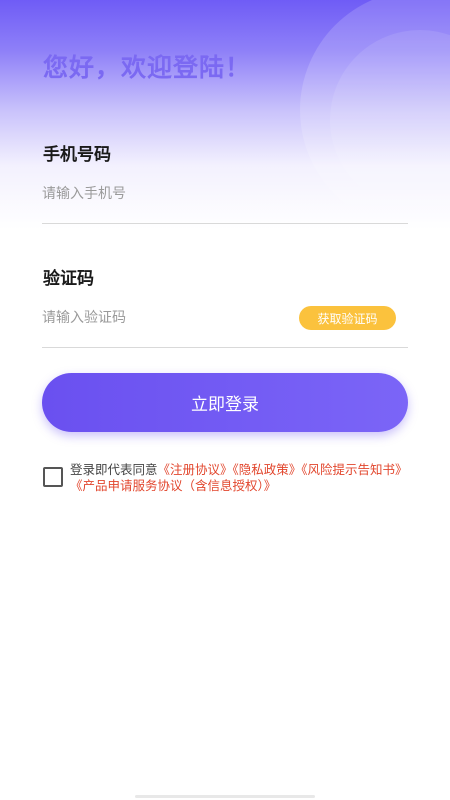  What do you see at coordinates (267, 469) in the screenshot?
I see `privacy-policy-link: 《隐私政策》` at bounding box center [267, 469].